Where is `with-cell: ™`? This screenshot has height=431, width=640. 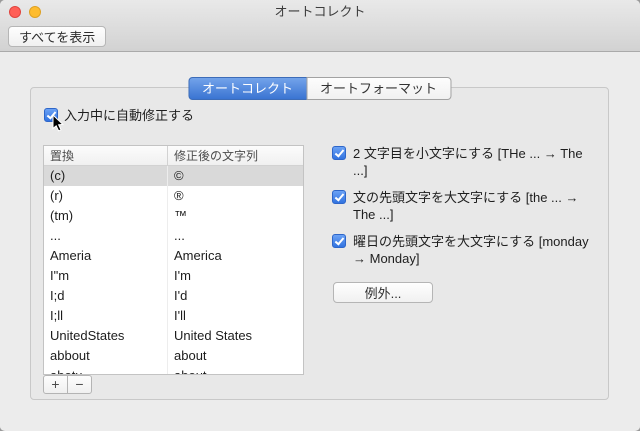
with-cell: ™ is located at coordinates (180, 215).